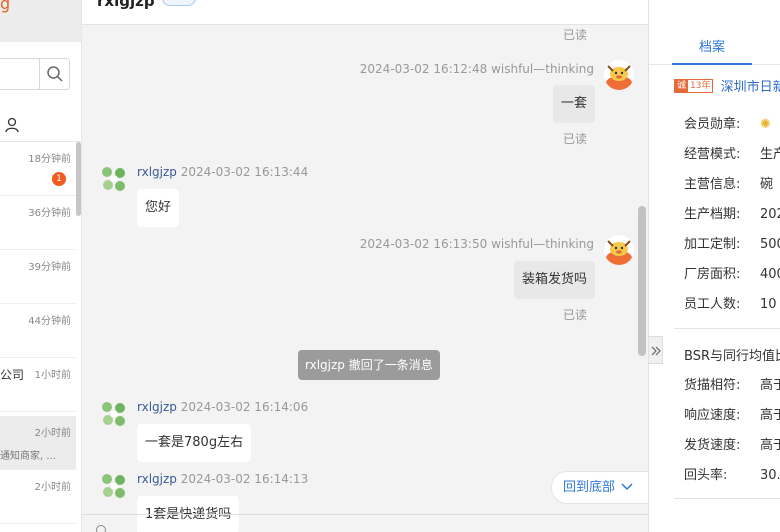  Describe the element at coordinates (770, 244) in the screenshot. I see `row-value: 500` at that location.